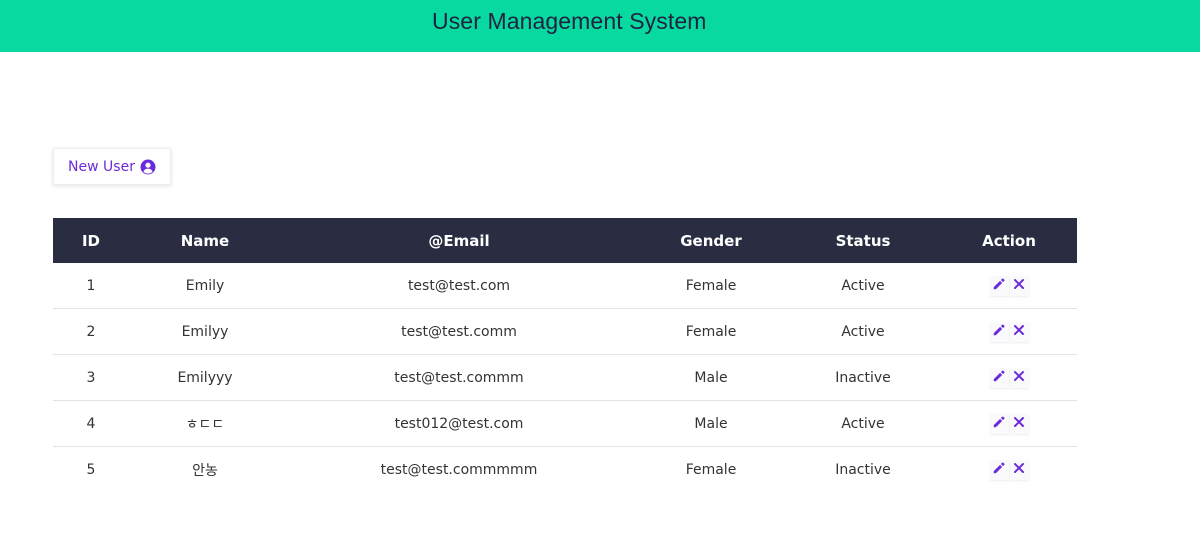 The height and width of the screenshot is (559, 1200). I want to click on cell-id: 1, so click(91, 286).